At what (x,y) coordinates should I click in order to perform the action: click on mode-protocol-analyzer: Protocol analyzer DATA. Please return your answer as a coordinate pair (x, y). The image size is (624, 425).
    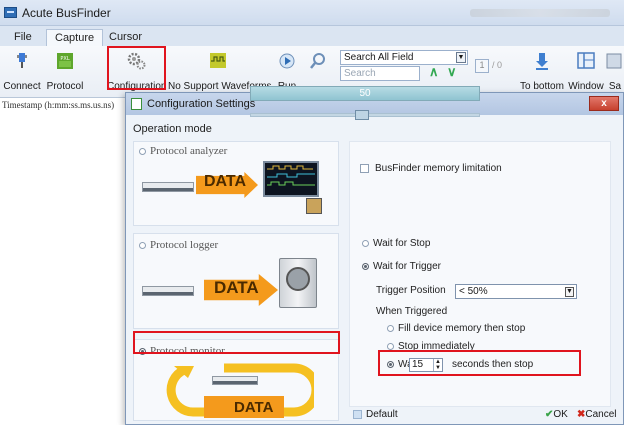
    Looking at the image, I should click on (236, 183).